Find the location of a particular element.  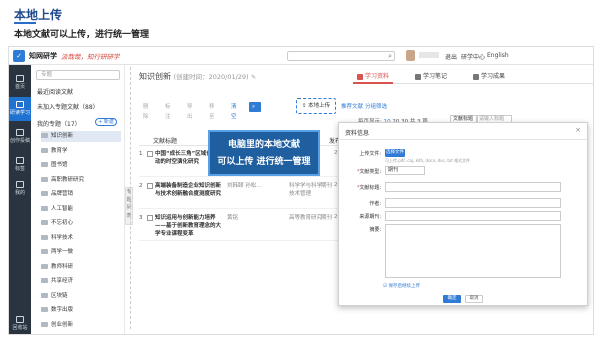

rail-write: 创作投稿 is located at coordinates (20, 137).